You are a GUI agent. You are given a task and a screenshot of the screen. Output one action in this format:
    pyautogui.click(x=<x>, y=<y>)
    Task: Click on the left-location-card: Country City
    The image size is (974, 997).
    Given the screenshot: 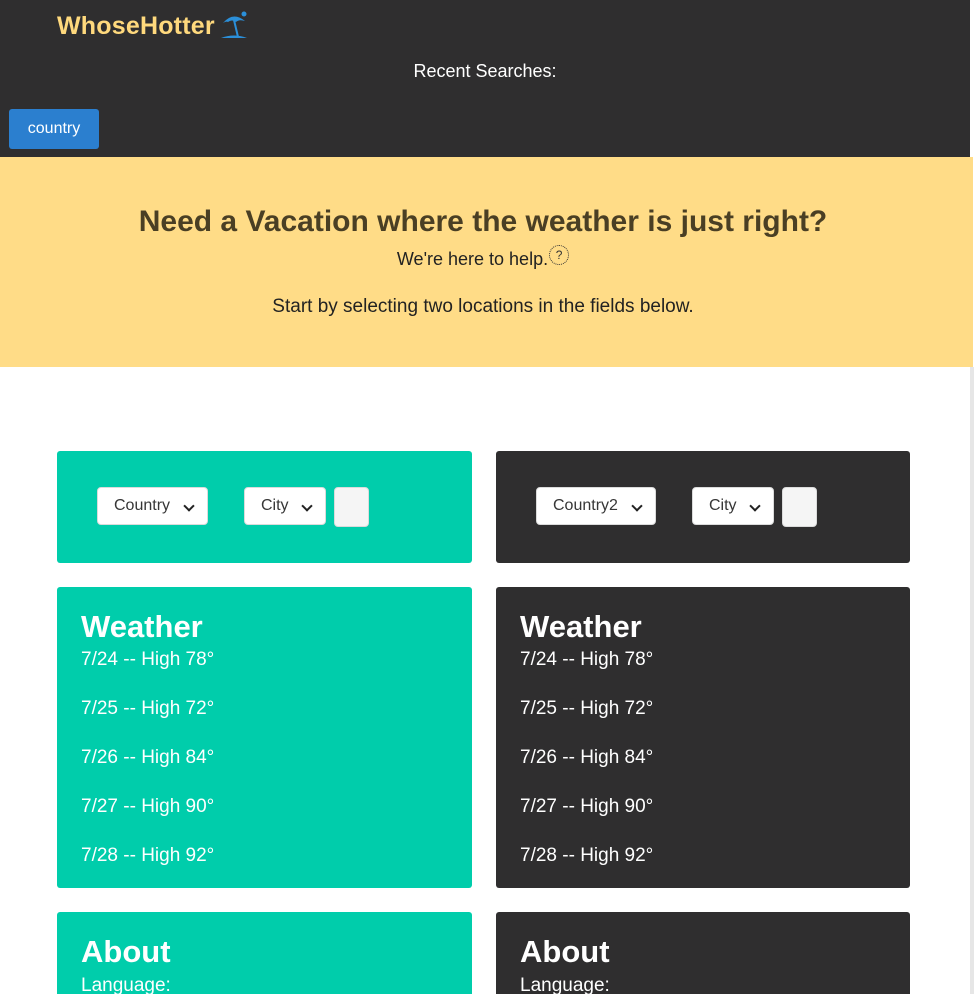 What is the action you would take?
    pyautogui.click(x=264, y=507)
    